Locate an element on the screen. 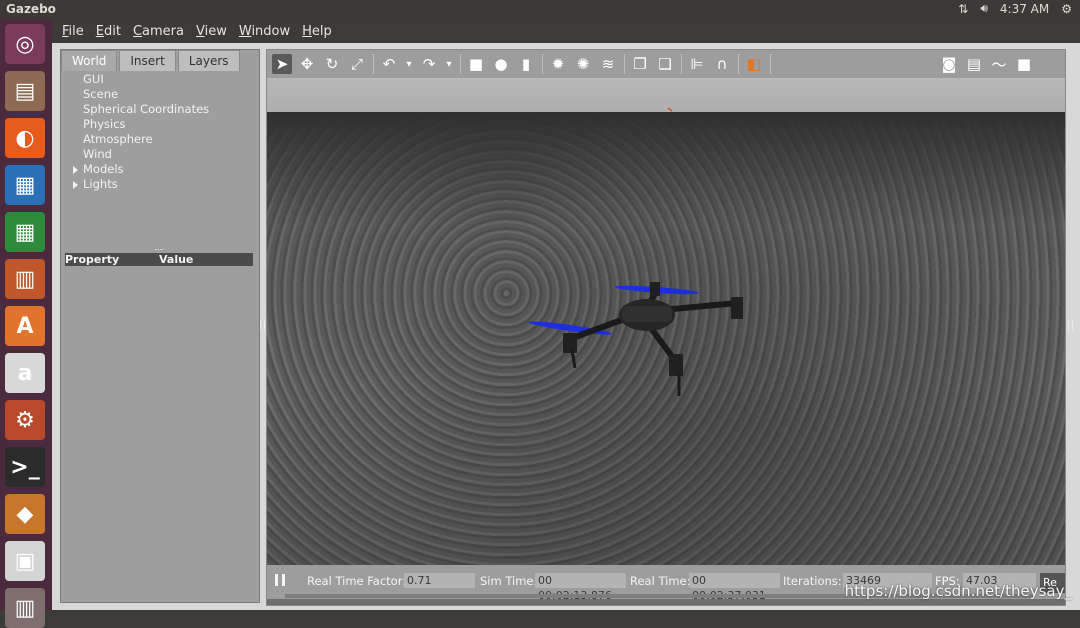  ubuntu-dash-icon: ◎ is located at coordinates (25, 44).